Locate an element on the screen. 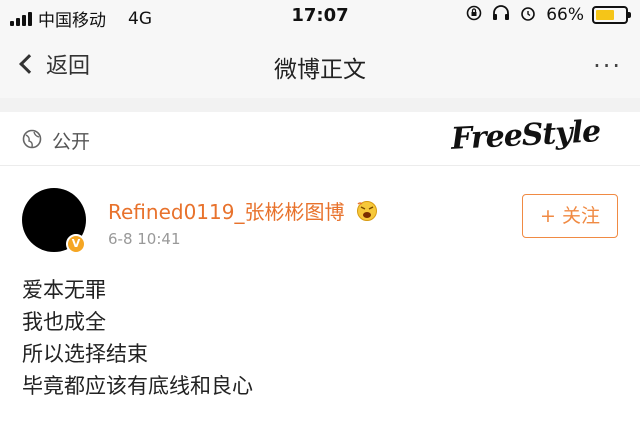 This screenshot has width=640, height=422. more-options-button: ··· is located at coordinates (607, 66).